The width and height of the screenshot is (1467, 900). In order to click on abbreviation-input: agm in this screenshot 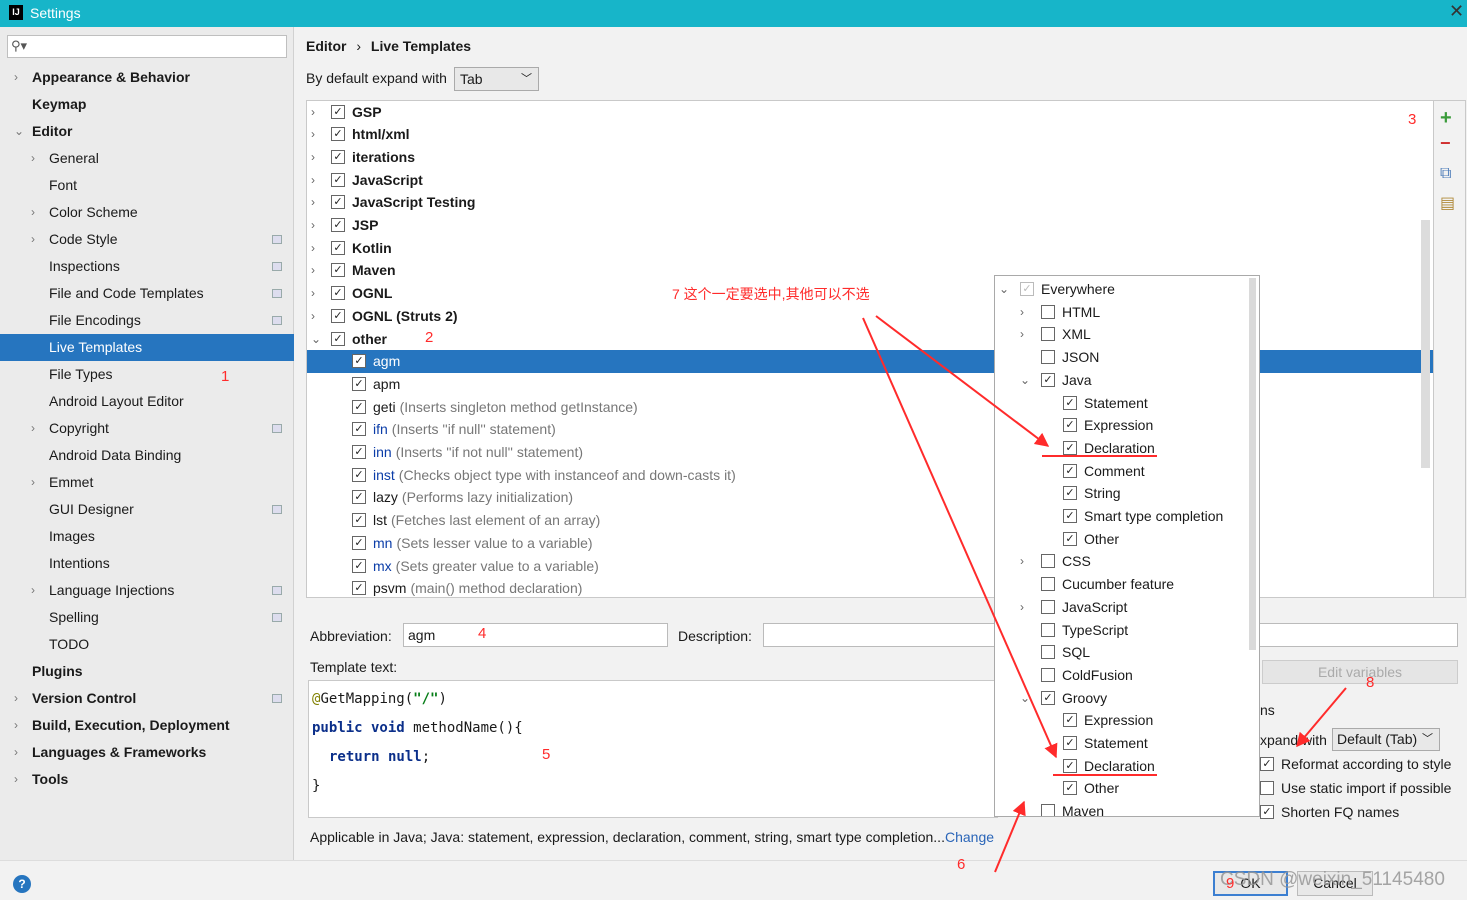, I will do `click(535, 635)`.